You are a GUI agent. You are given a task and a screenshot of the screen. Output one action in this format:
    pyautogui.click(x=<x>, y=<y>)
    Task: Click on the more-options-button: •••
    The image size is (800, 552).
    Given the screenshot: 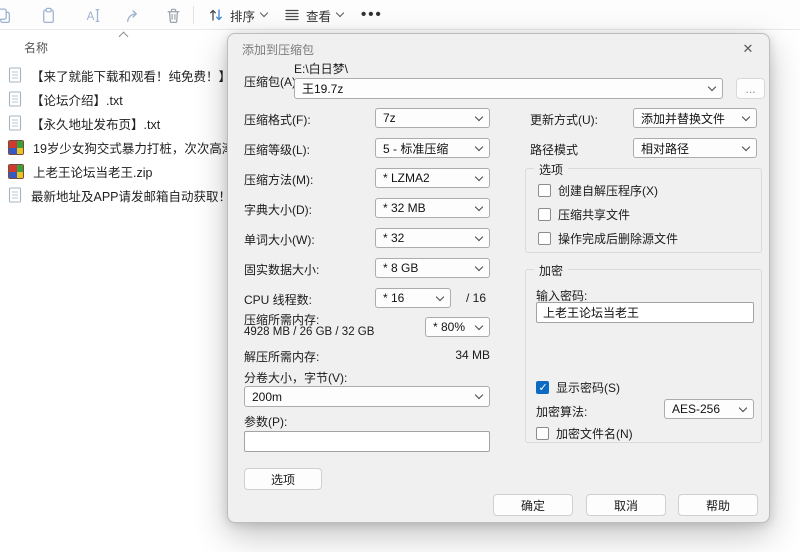 What is the action you would take?
    pyautogui.click(x=372, y=15)
    